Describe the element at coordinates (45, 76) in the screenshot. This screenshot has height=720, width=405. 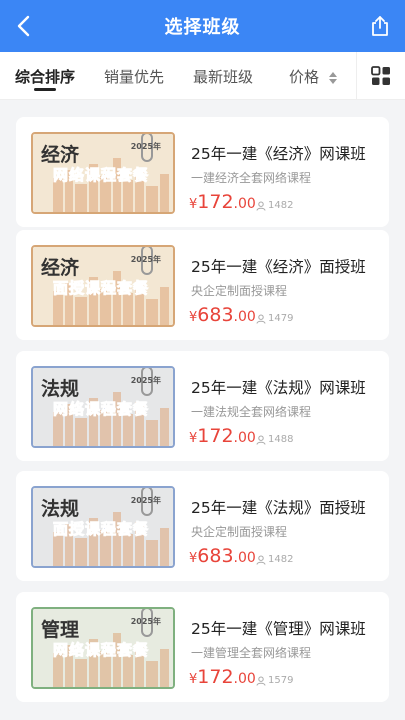
I see `tab-comprehensive: 综合排序` at that location.